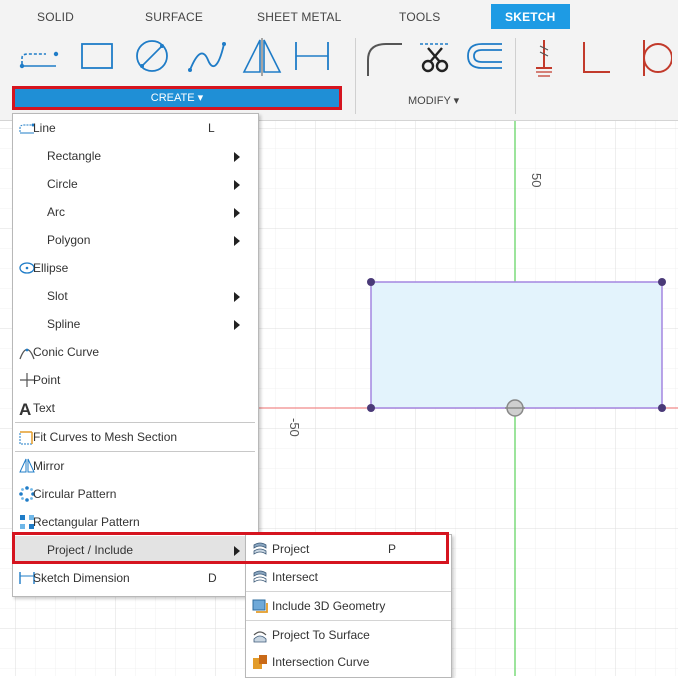  I want to click on submenu-item-intersect: Intersect, so click(348, 577).